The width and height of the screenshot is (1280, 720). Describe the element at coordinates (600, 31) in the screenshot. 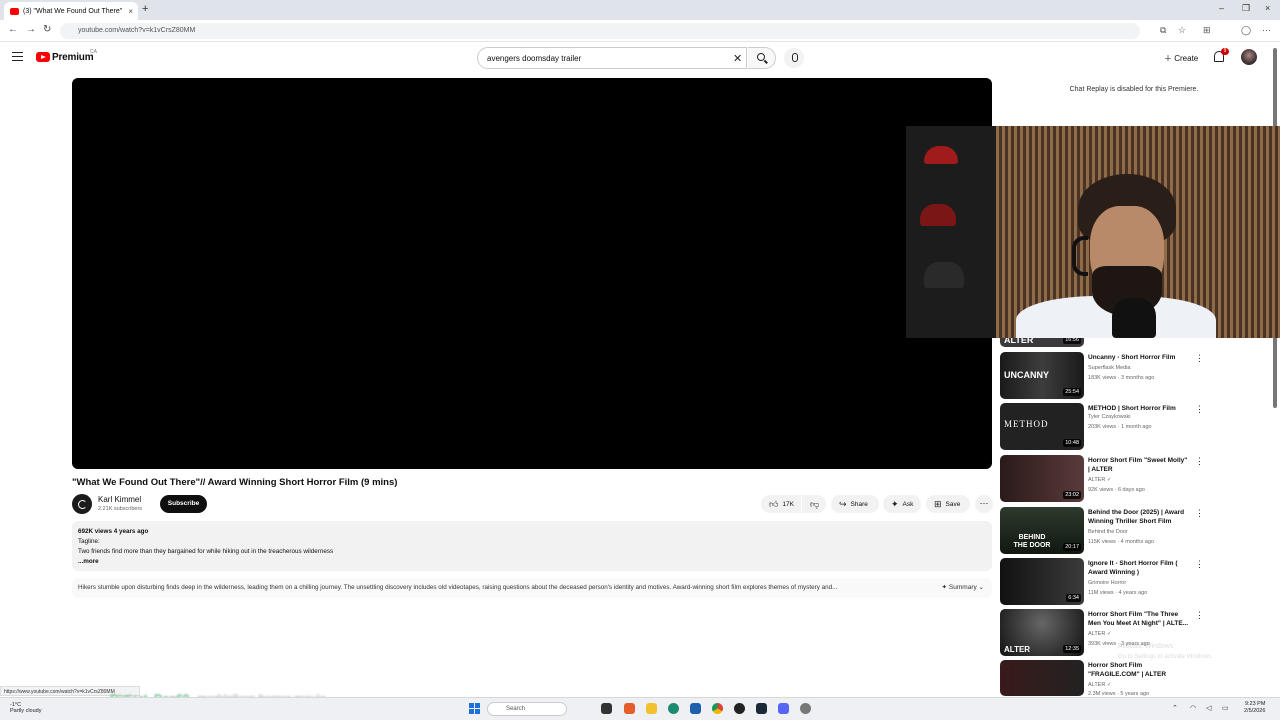

I see `url-field: youtube.com/watch?v=k1vCrsZ80MM` at that location.